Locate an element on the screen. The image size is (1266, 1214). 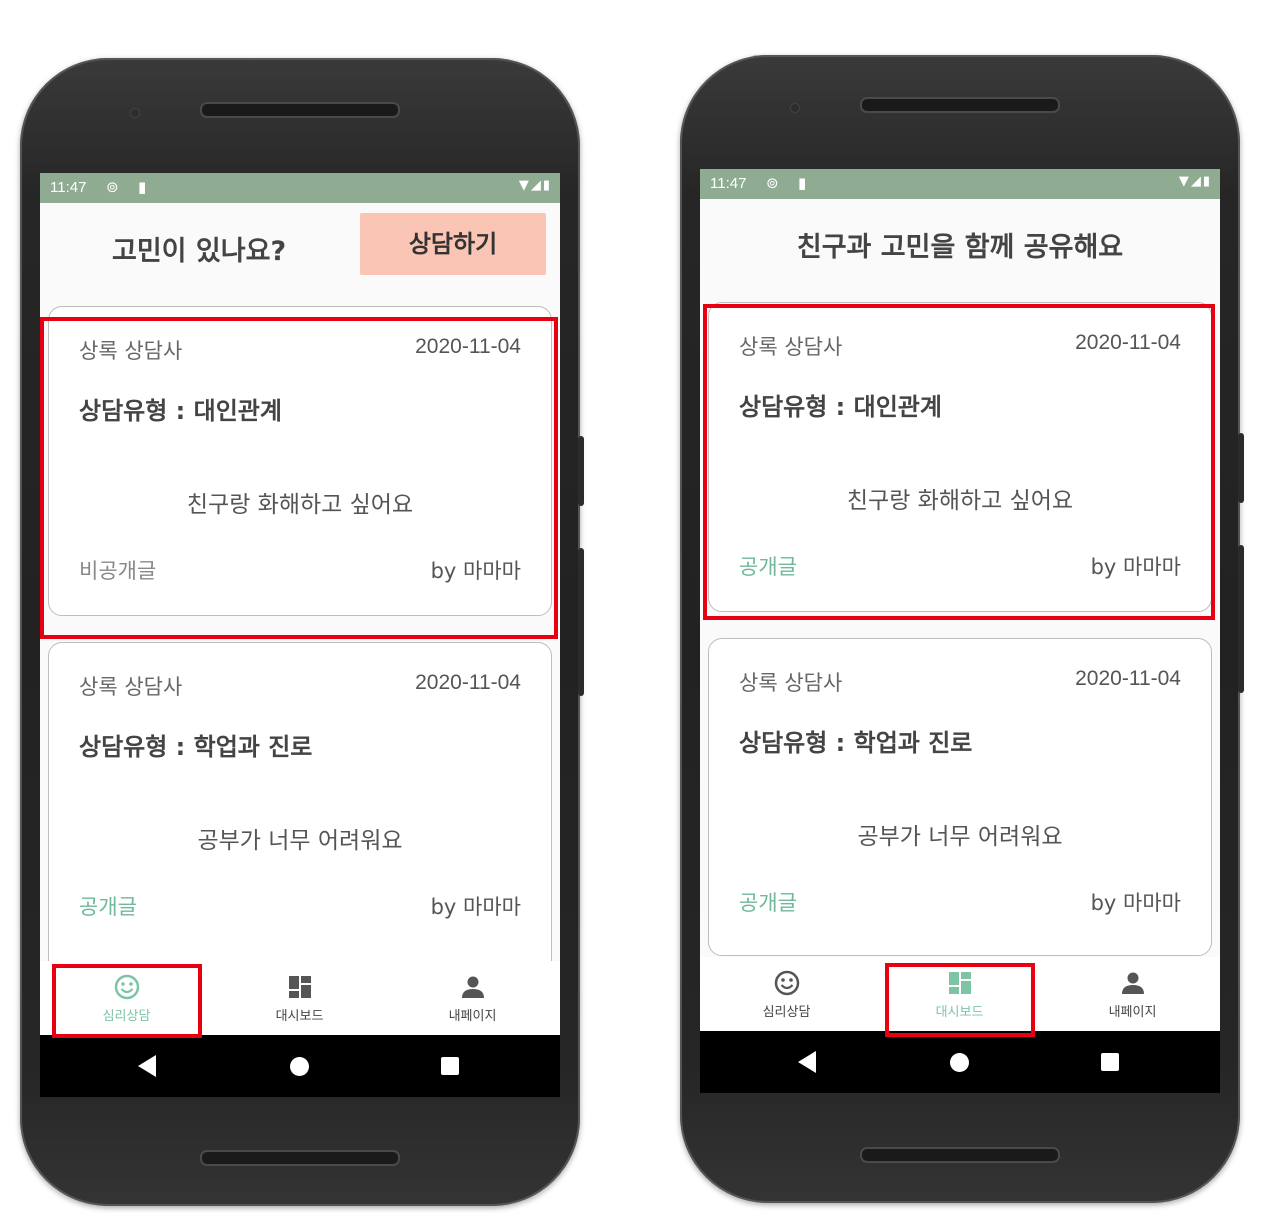
visibility-label: 비공개글 is located at coordinates (118, 571).